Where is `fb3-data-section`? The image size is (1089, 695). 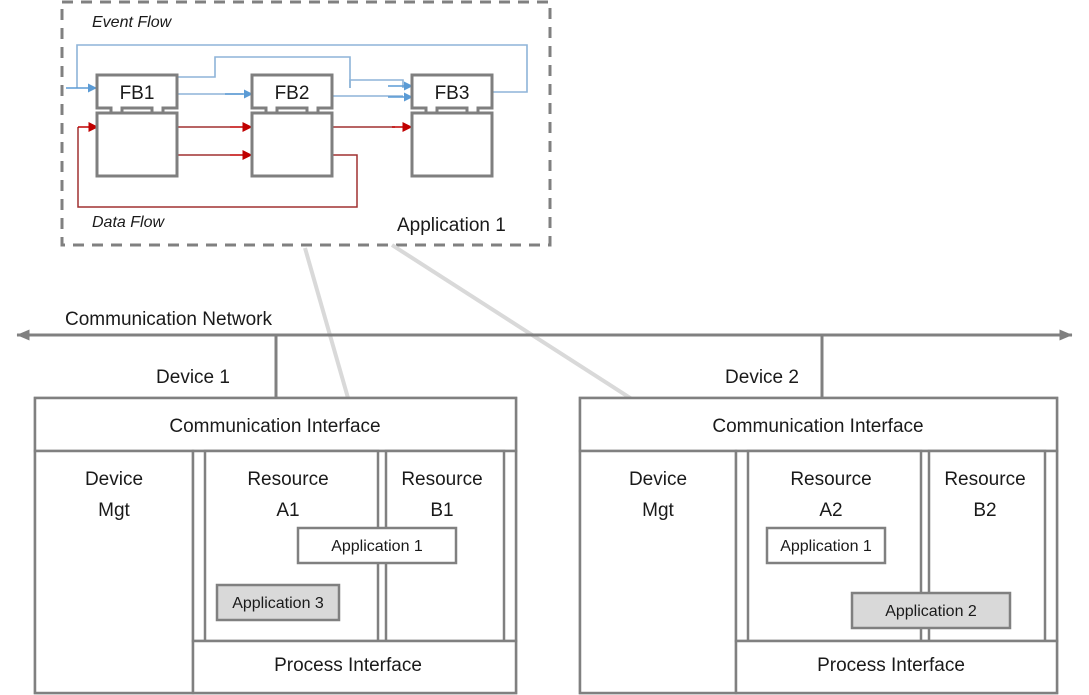
fb3-data-section is located at coordinates (452, 144).